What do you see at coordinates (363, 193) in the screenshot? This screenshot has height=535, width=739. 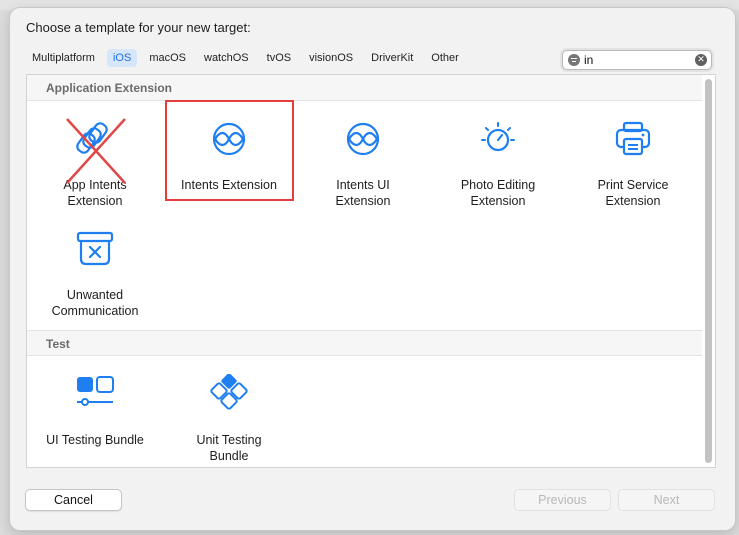 I see `template-label: Intents UI Extension` at bounding box center [363, 193].